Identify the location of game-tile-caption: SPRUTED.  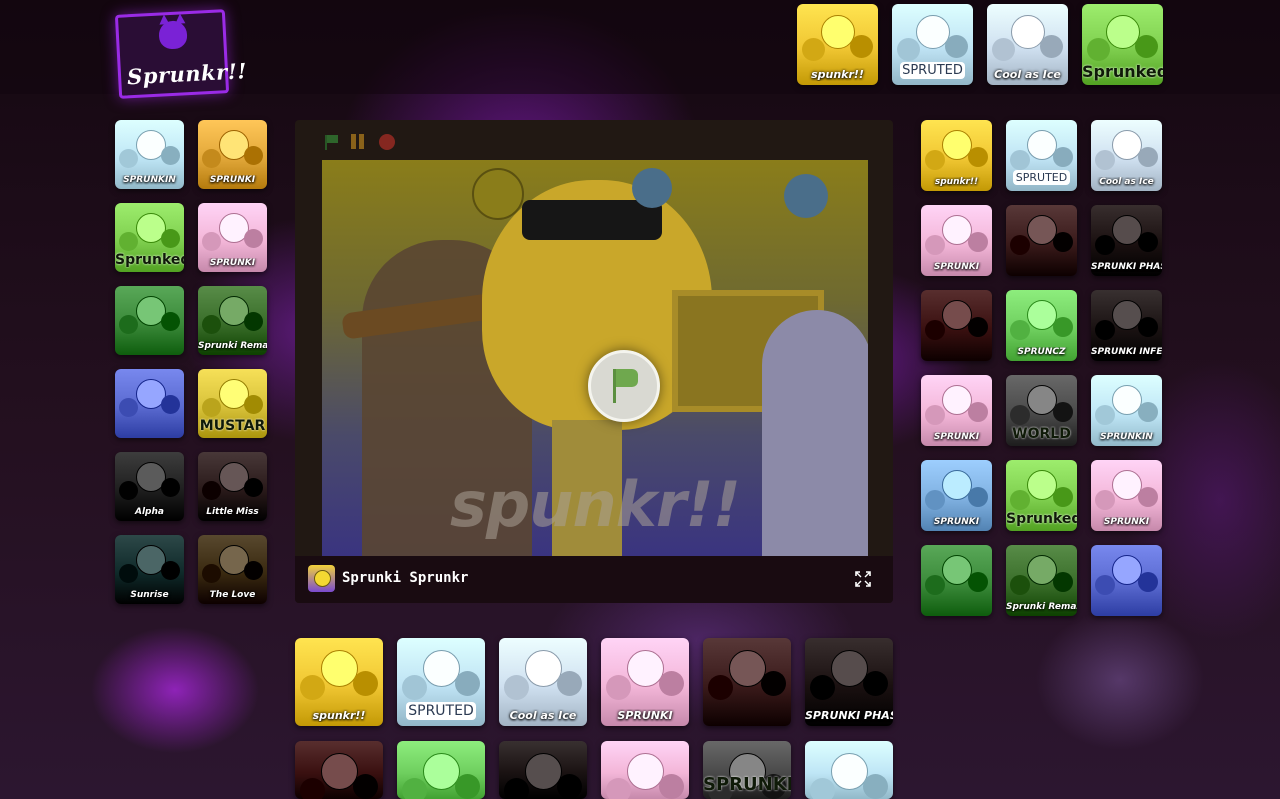
(932, 70).